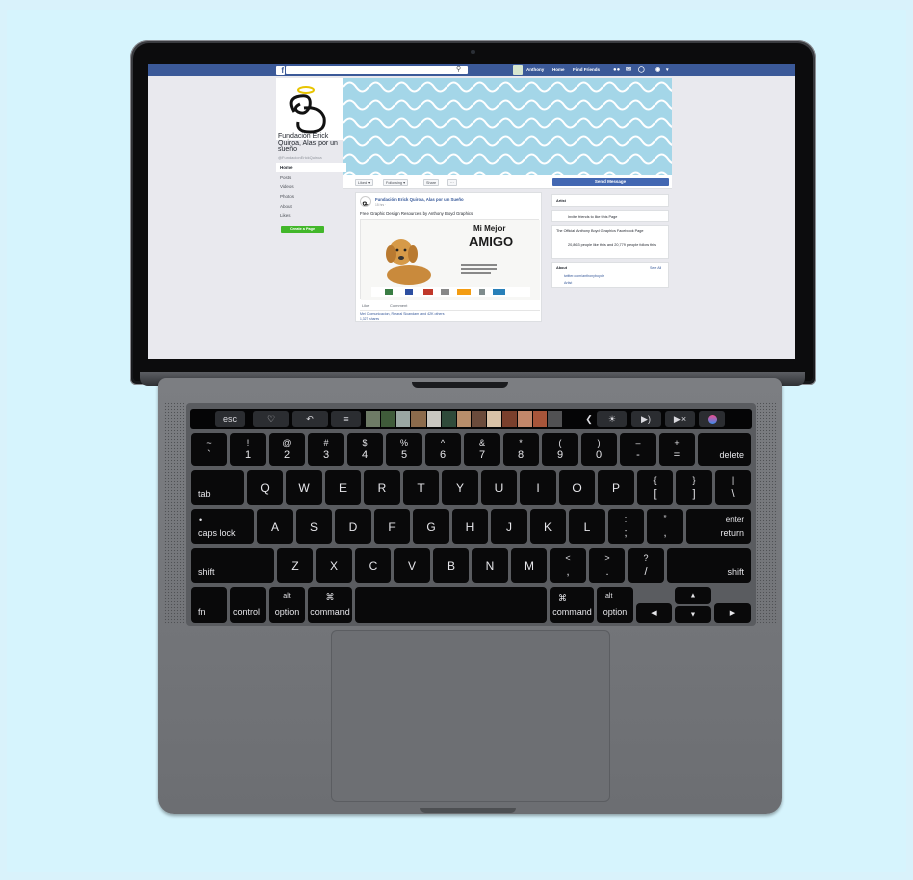  What do you see at coordinates (616, 487) in the screenshot?
I see `key-p: P` at bounding box center [616, 487].